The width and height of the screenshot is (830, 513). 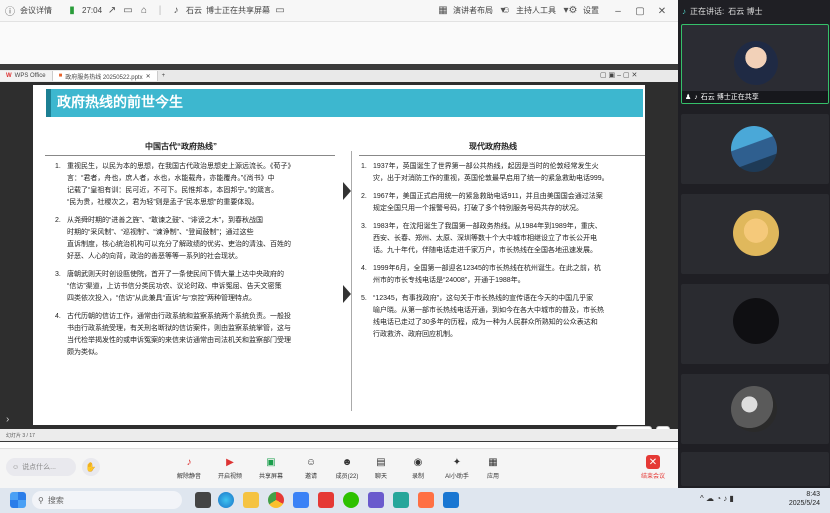 What do you see at coordinates (311, 462) in the screenshot?
I see `add-user-icon: ☺` at bounding box center [311, 462].